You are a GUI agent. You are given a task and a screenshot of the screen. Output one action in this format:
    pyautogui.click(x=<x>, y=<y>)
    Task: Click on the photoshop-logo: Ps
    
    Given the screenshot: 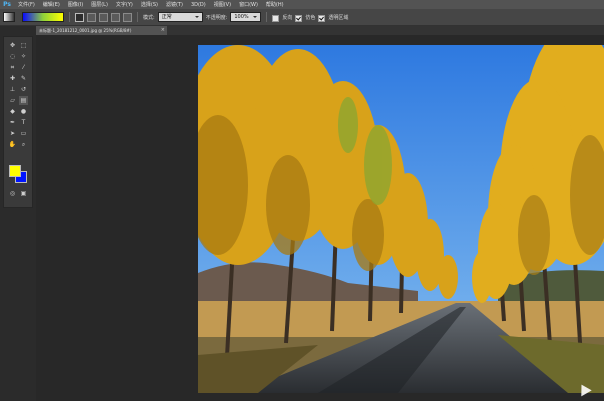 What is the action you would take?
    pyautogui.click(x=7, y=4)
    